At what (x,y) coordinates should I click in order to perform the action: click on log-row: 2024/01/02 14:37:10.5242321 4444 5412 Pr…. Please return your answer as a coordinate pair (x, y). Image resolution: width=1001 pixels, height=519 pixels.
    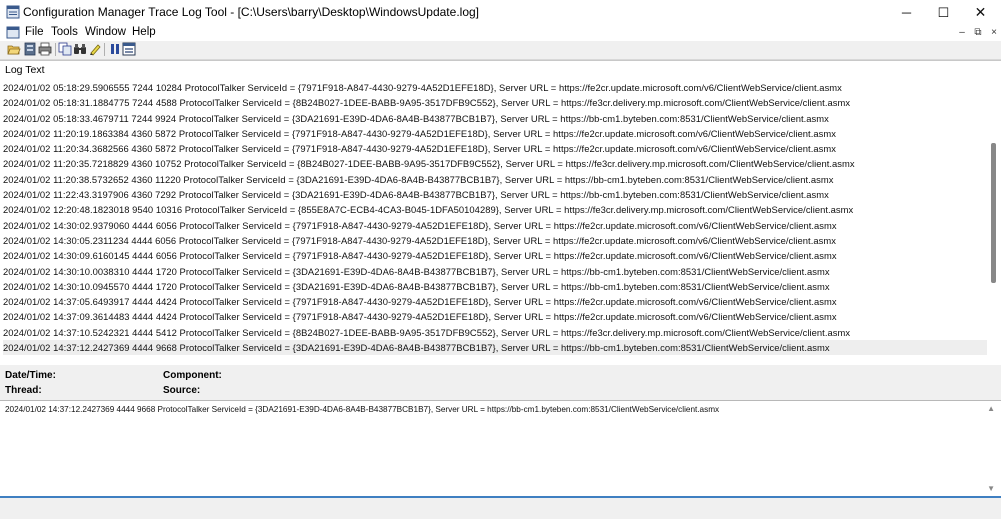
    Looking at the image, I should click on (495, 332).